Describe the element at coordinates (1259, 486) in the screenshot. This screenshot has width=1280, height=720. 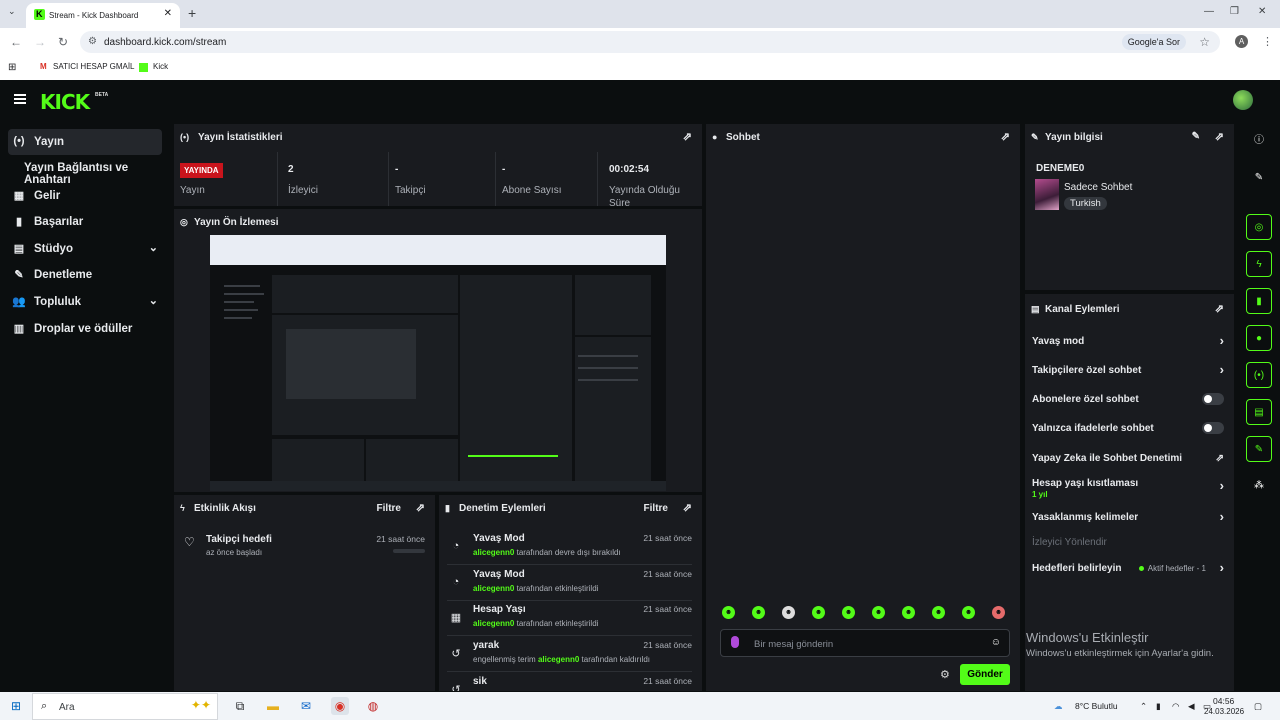
I see `apps-icon: ⁂` at that location.